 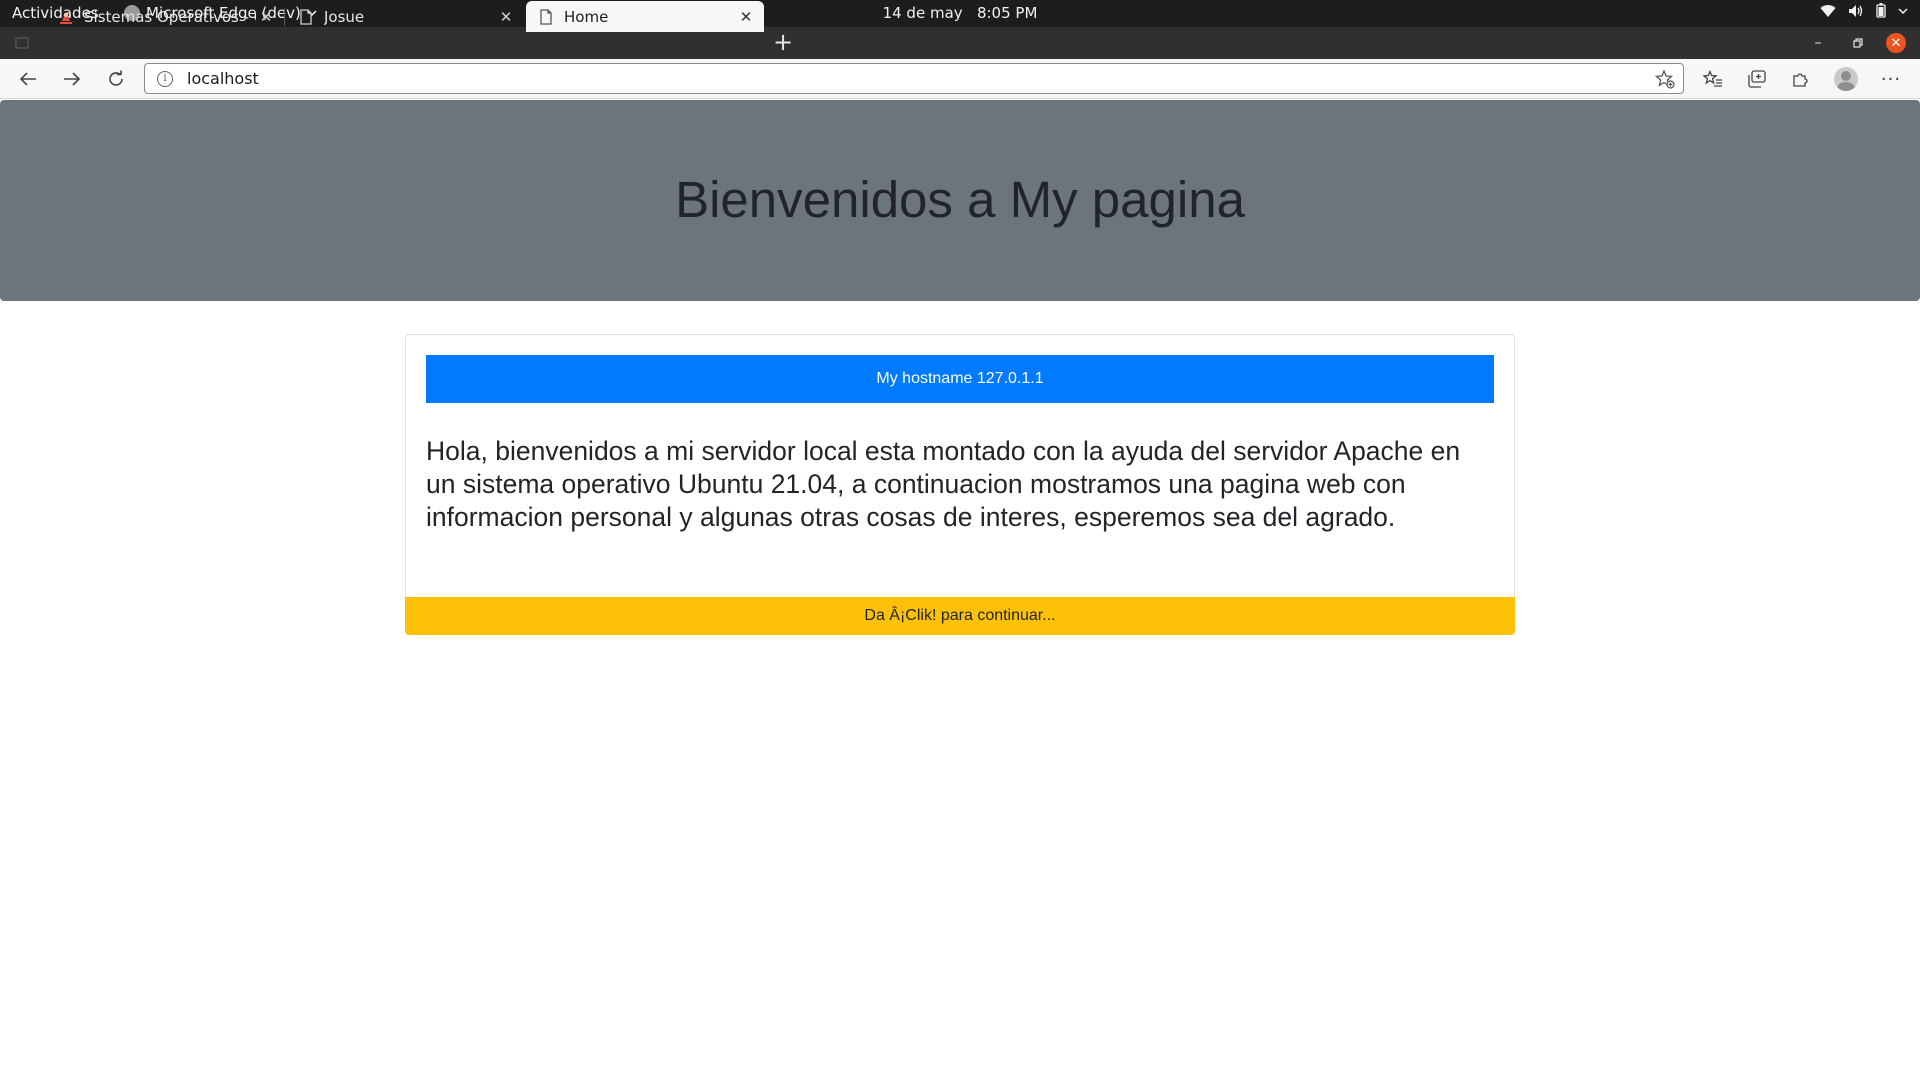 What do you see at coordinates (586, 16) in the screenshot?
I see `tab-title: Home` at bounding box center [586, 16].